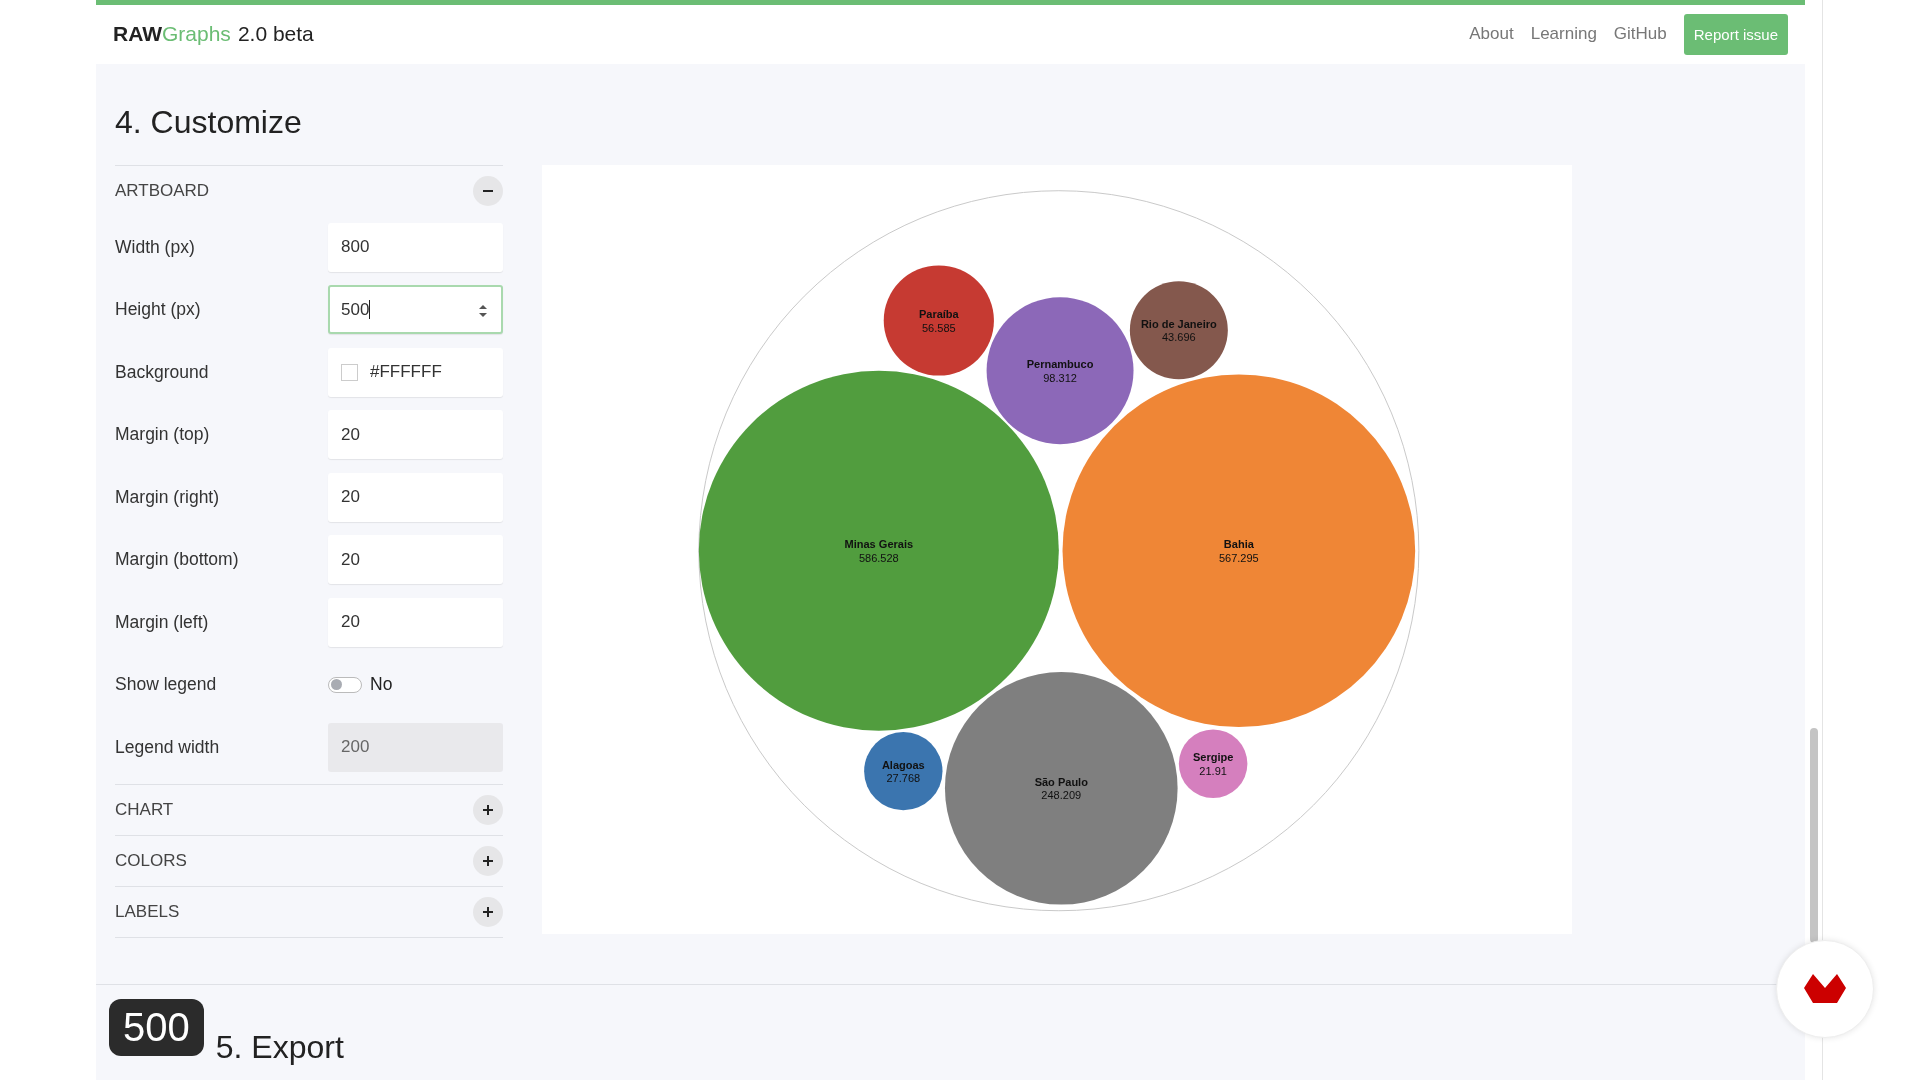 This screenshot has width=1920, height=1080. What do you see at coordinates (137, 34) in the screenshot?
I see `logo-text: RAW` at bounding box center [137, 34].